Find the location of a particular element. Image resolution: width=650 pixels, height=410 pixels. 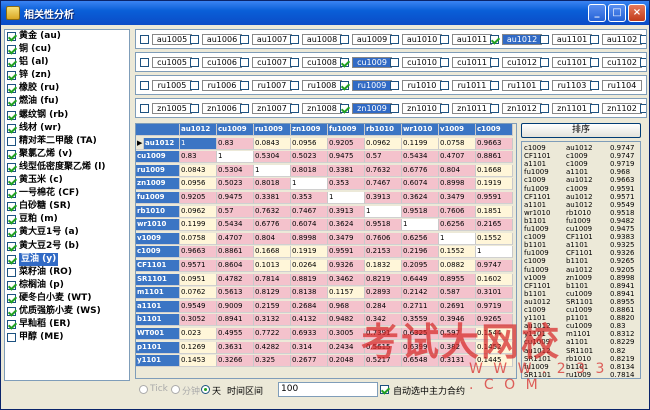

matrix-column-header: rb1010 is located at coordinates (383, 130).